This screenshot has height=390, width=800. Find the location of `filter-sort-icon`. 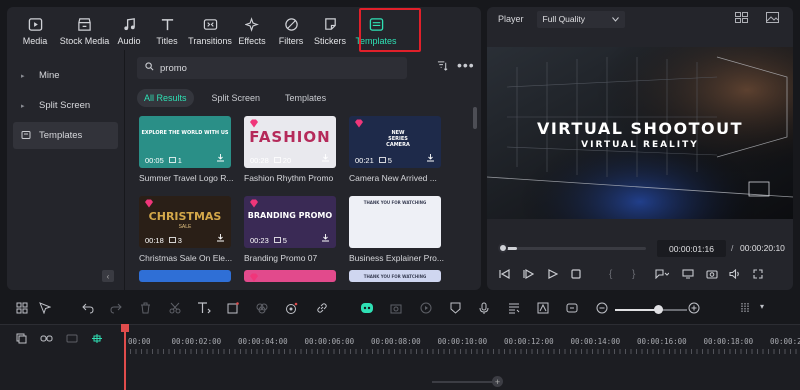

filter-sort-icon is located at coordinates (442, 67).